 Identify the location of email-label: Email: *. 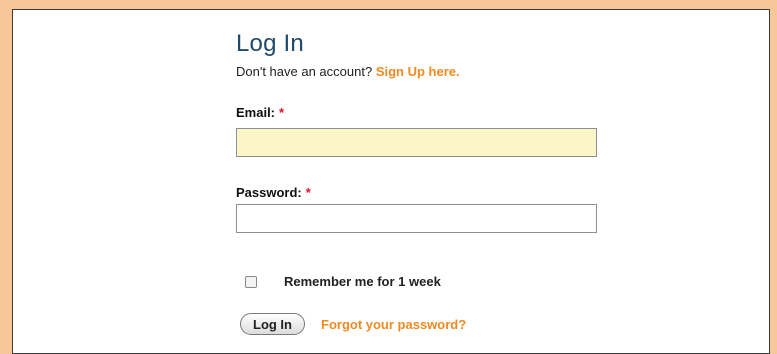
(260, 113).